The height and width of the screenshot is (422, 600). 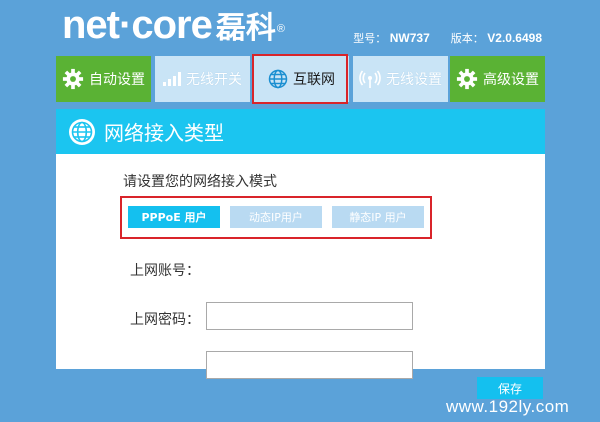 What do you see at coordinates (214, 80) in the screenshot?
I see `tab-wireless-switch-label: 无线开关` at bounding box center [214, 80].